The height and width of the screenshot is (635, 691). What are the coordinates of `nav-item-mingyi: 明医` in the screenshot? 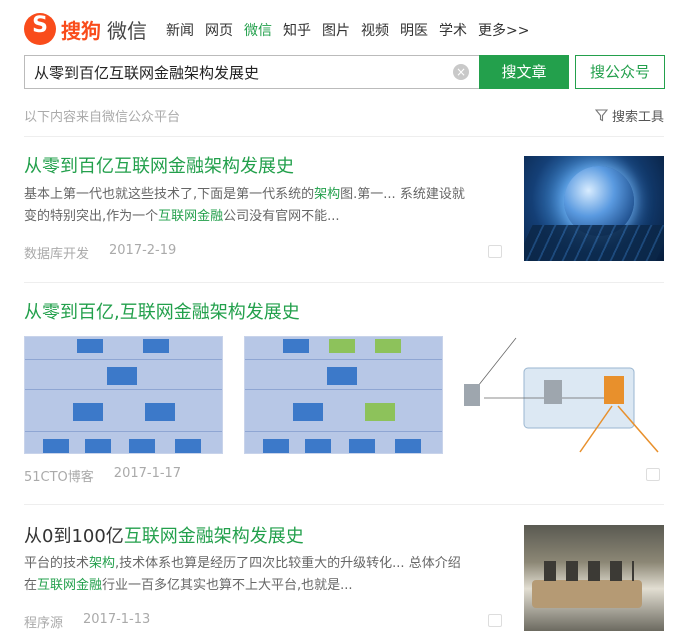 It's located at (414, 30).